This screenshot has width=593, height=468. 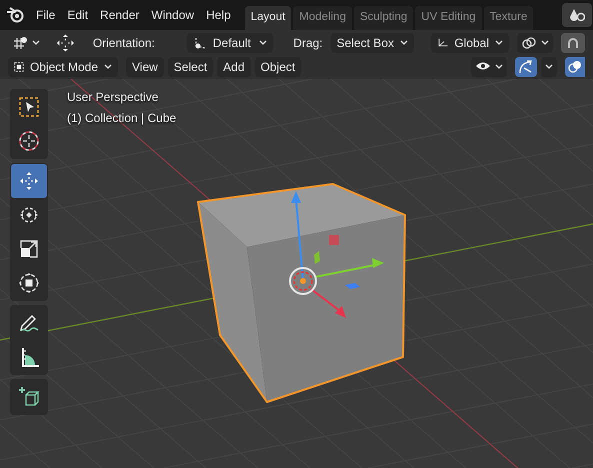 What do you see at coordinates (384, 18) in the screenshot?
I see `workspace-tab: Sculpting` at bounding box center [384, 18].